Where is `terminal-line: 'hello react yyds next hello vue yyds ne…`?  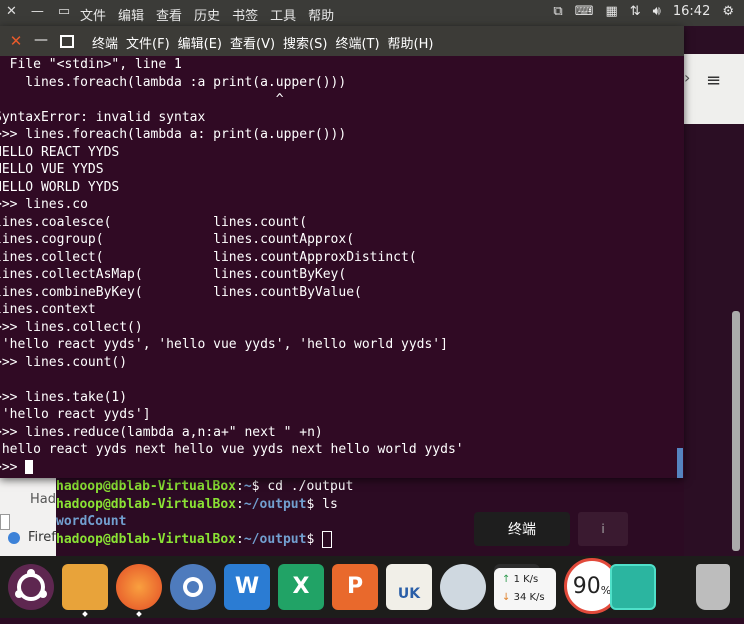 terminal-line: 'hello react yyds next hello vue yyds ne… is located at coordinates (232, 449).